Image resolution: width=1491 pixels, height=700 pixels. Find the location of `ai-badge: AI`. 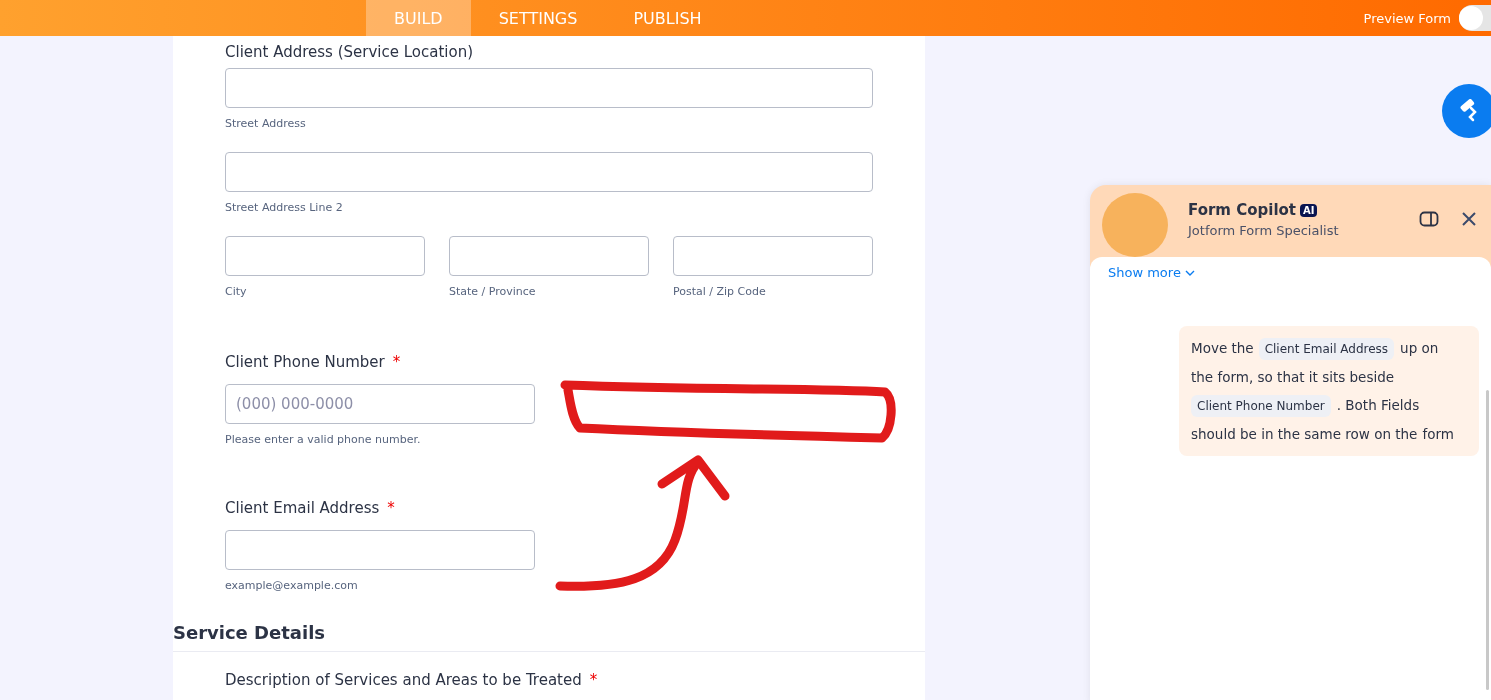

ai-badge: AI is located at coordinates (1309, 210).